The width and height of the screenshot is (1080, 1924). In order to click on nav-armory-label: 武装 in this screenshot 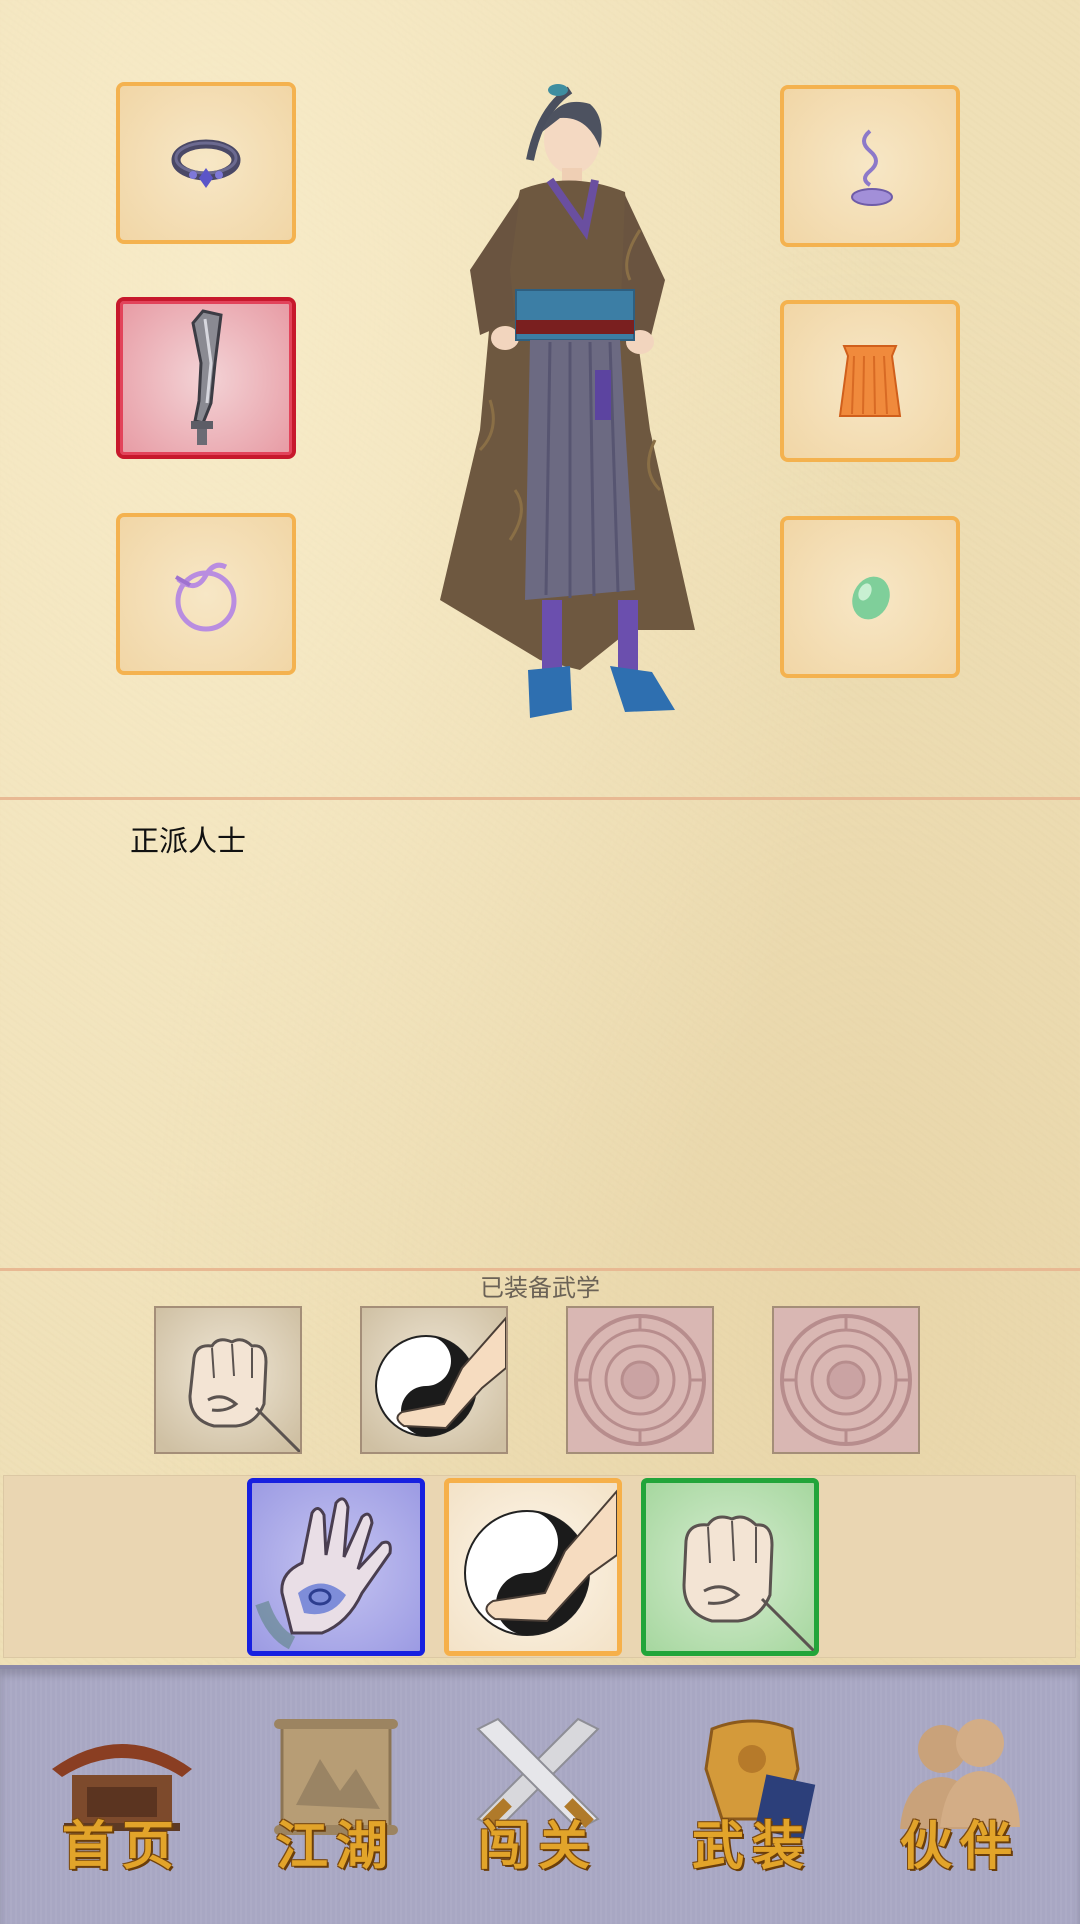, I will do `click(751, 1846)`.